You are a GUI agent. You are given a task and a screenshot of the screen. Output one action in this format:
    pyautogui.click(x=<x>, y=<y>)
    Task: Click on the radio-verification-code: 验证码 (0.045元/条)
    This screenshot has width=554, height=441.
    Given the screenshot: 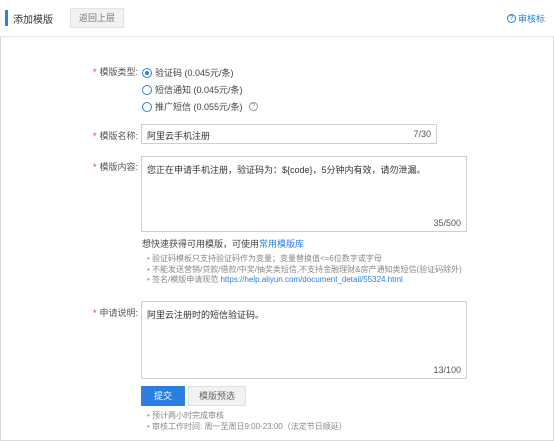 What is the action you would take?
    pyautogui.click(x=188, y=72)
    